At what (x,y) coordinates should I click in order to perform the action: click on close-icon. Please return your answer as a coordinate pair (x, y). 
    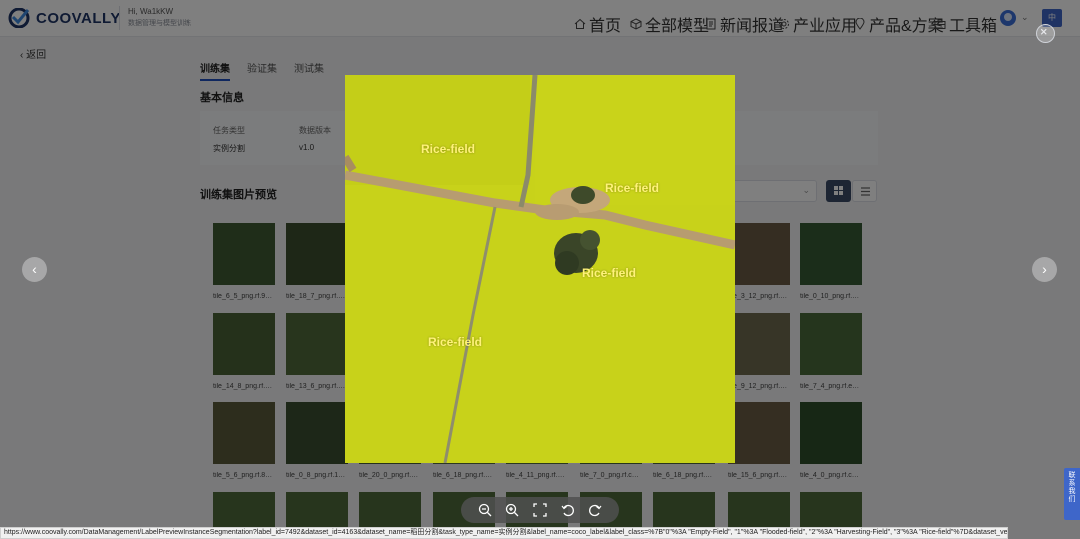
    Looking at the image, I should click on (1043, 31).